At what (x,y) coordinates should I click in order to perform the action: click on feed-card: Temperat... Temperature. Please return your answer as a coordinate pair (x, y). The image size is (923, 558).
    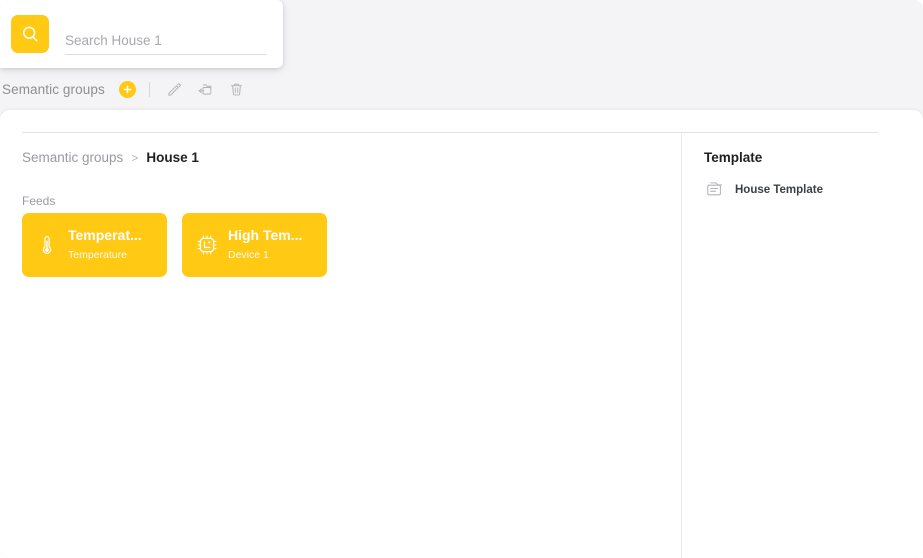
    Looking at the image, I should click on (94, 245).